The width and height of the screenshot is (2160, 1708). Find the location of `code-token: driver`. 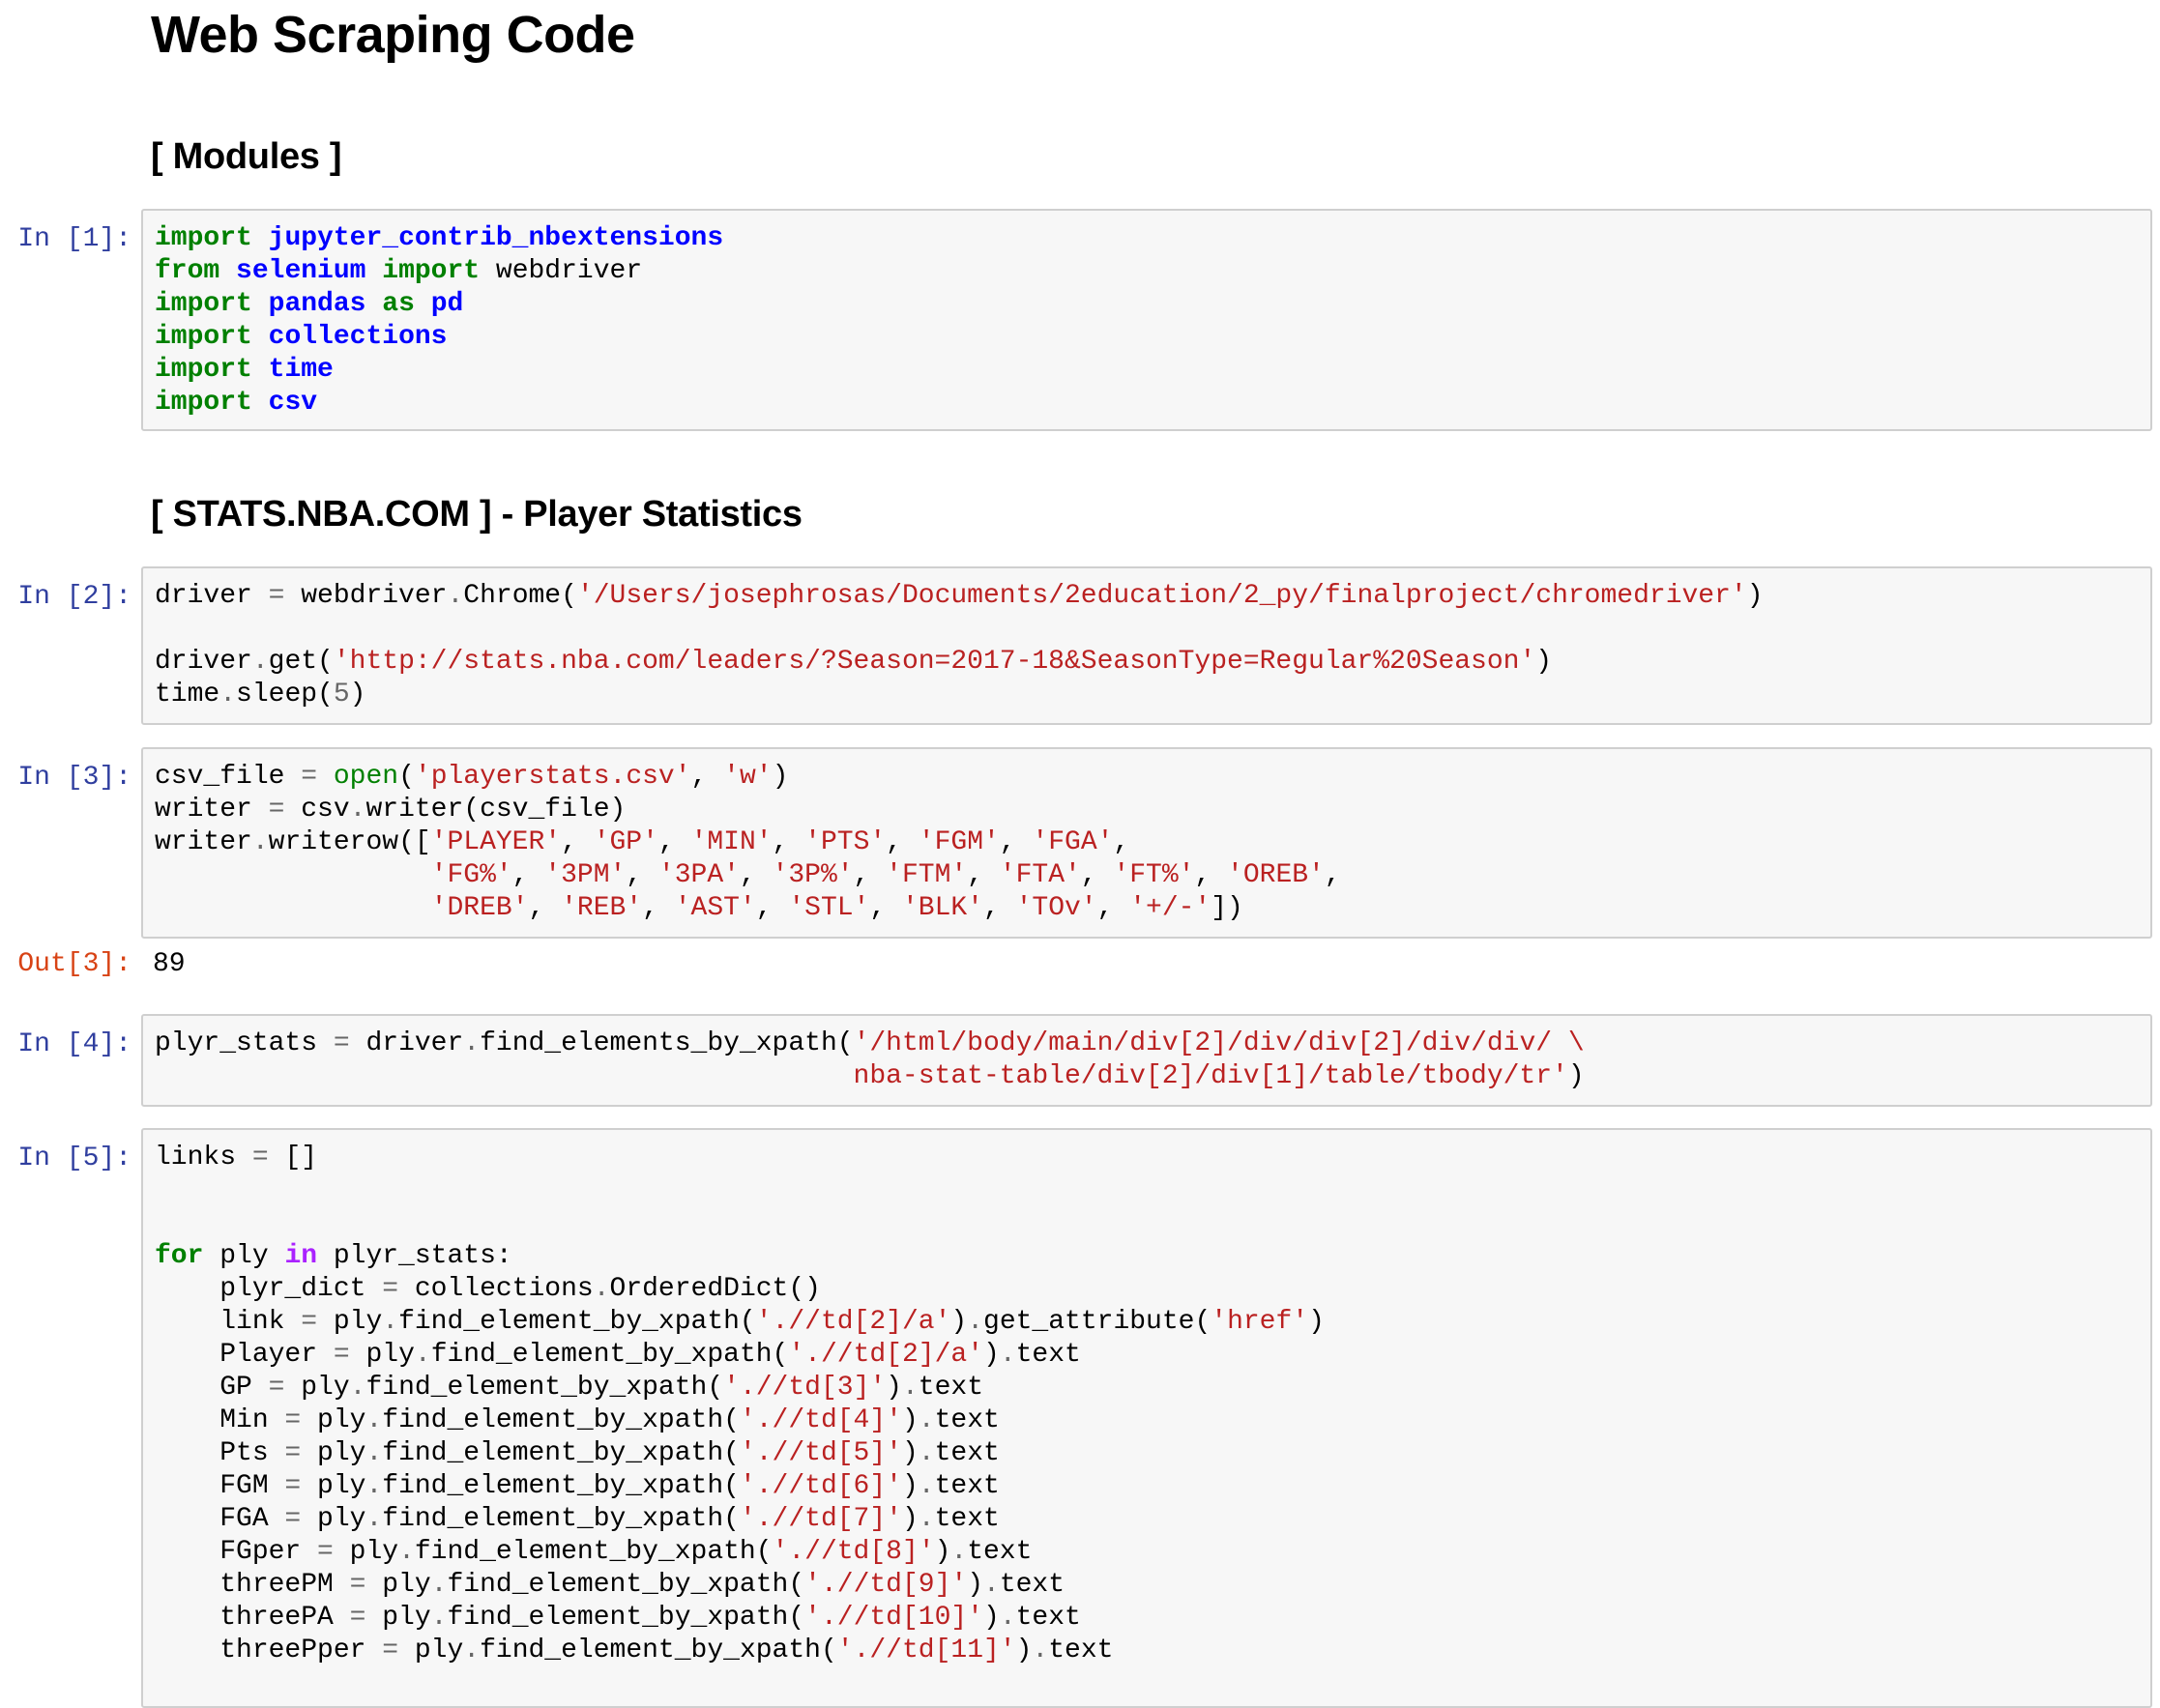

code-token: driver is located at coordinates (212, 596).